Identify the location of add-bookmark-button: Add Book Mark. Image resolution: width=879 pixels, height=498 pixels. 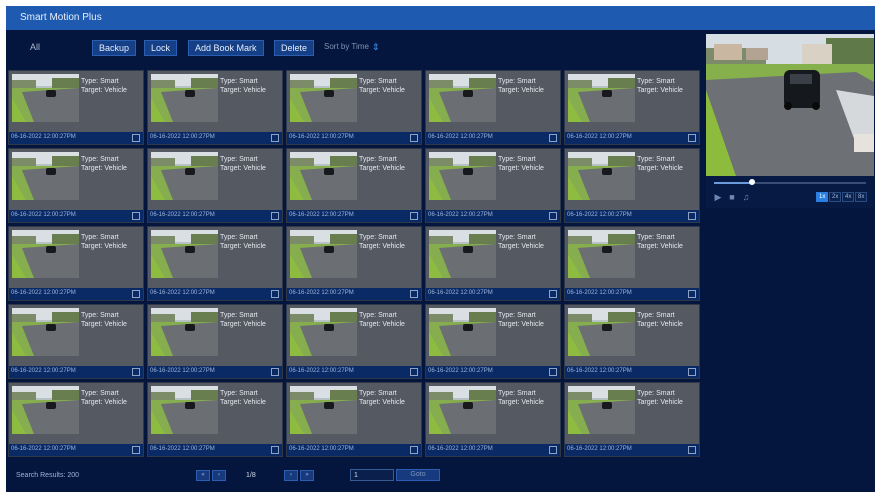
(226, 48).